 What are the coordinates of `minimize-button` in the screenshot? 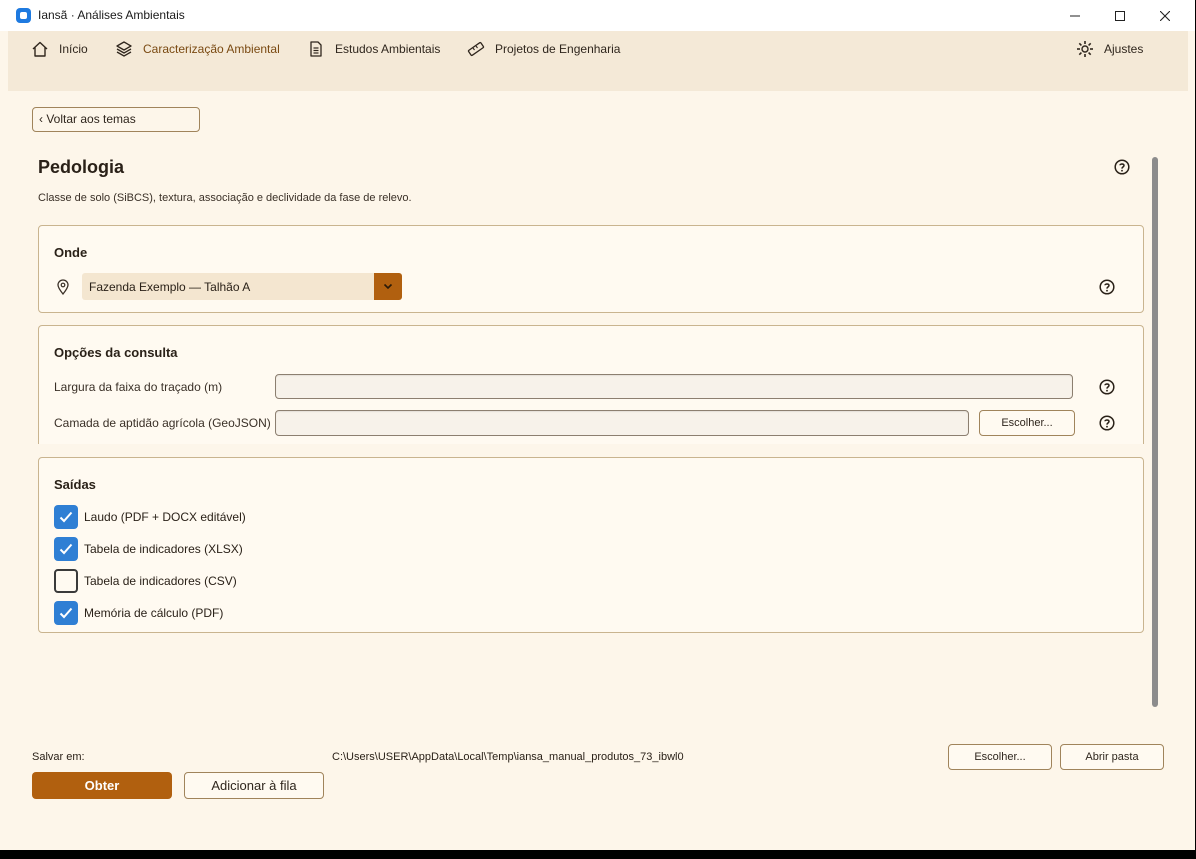 It's located at (1075, 15).